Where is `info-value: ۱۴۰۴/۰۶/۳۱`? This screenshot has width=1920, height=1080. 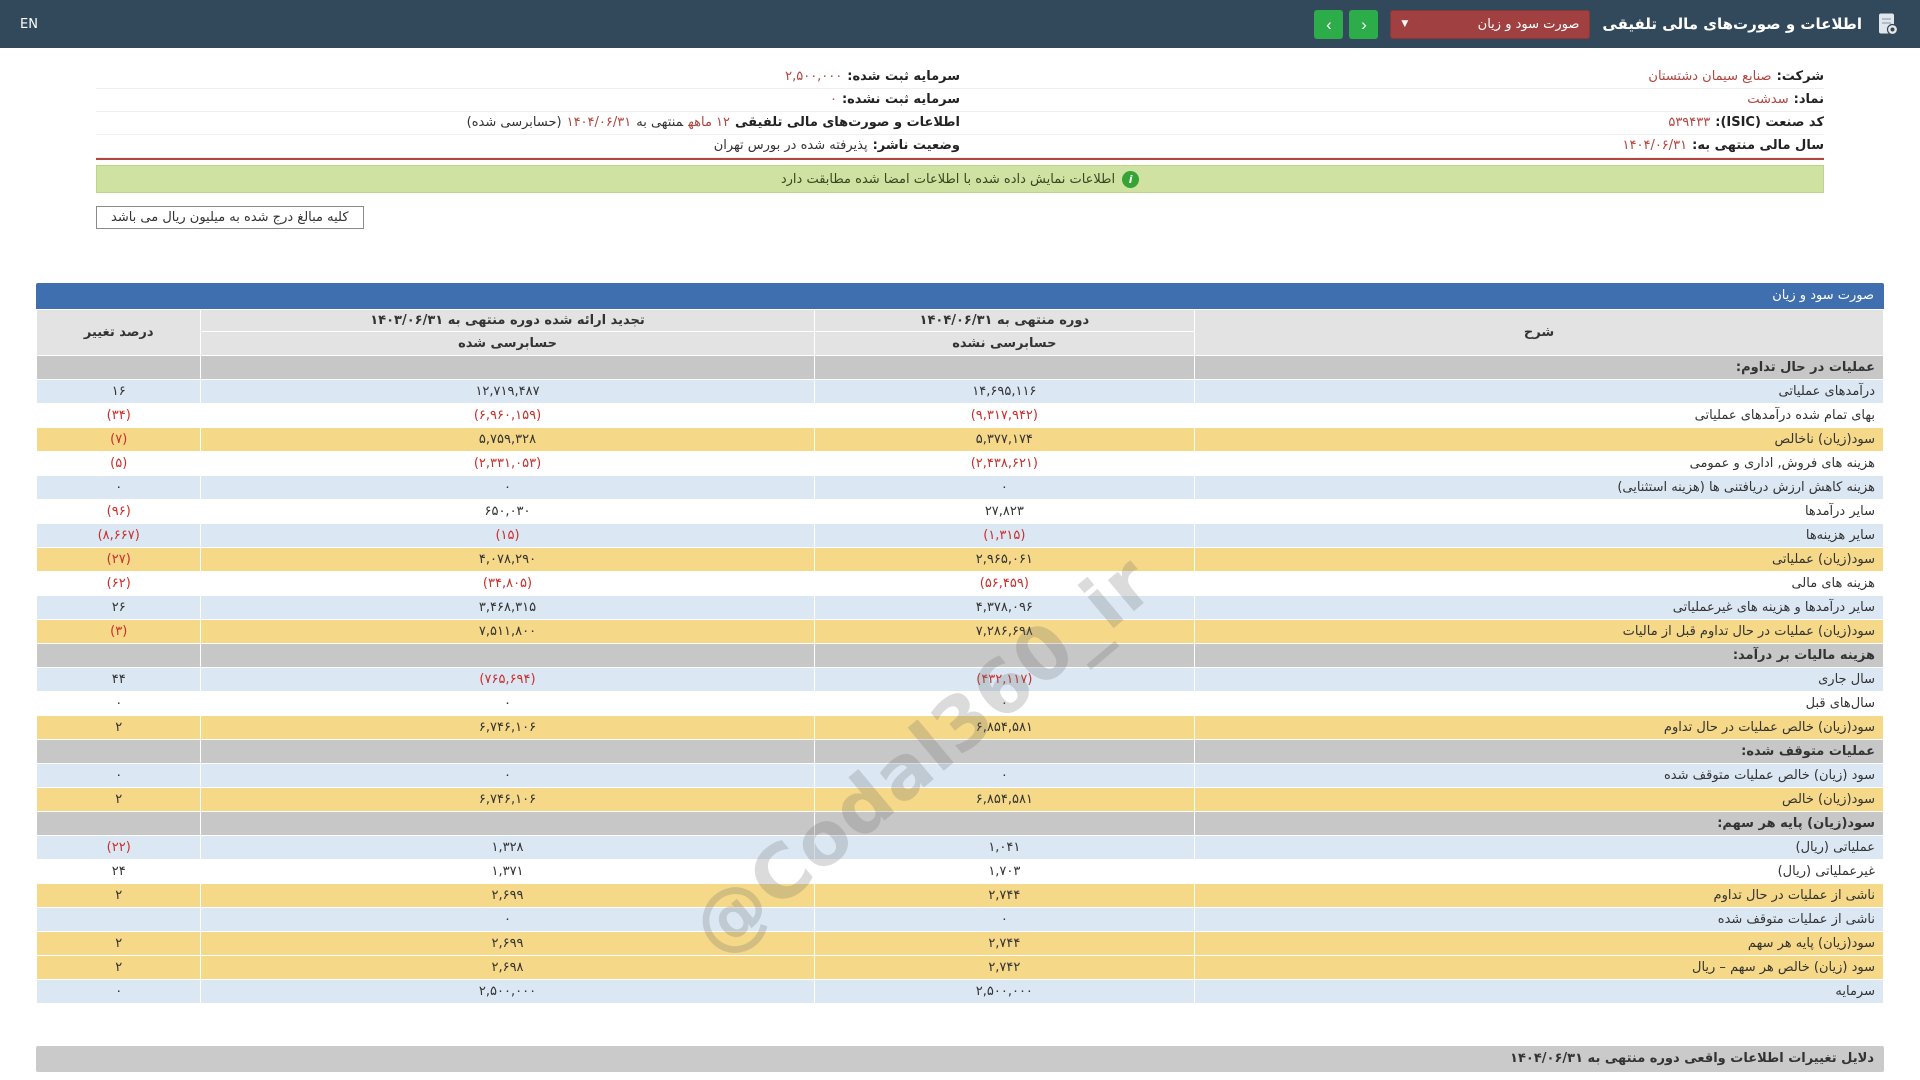
info-value: ۱۴۰۴/۰۶/۳۱ is located at coordinates (599, 122).